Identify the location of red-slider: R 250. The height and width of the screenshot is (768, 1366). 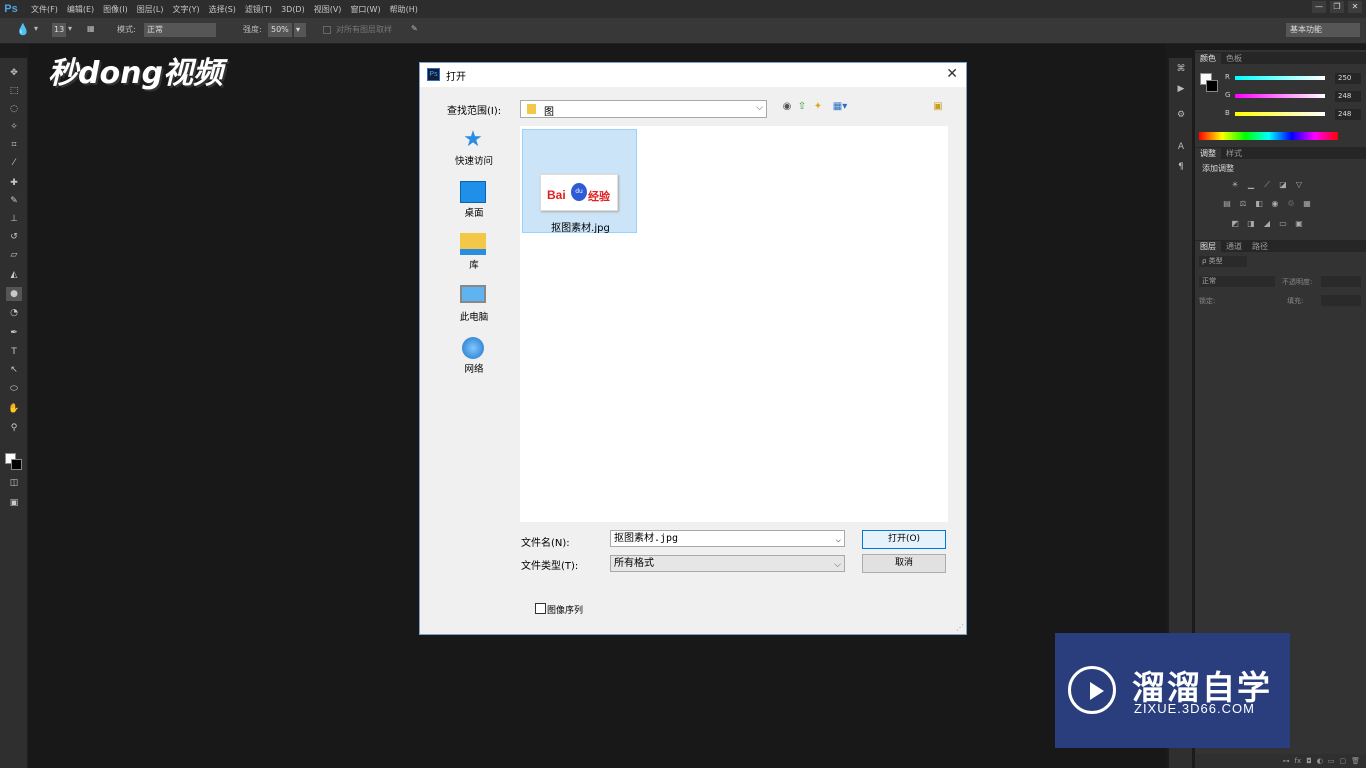
(1293, 79).